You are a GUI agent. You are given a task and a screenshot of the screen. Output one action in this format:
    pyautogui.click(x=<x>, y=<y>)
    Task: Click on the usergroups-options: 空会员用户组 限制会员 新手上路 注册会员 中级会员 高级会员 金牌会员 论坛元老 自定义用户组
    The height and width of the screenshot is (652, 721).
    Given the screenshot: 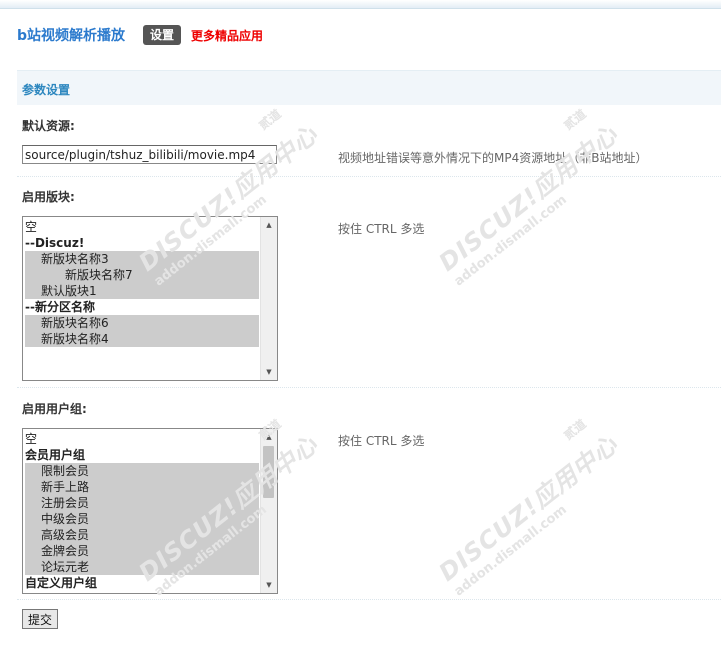 What is the action you would take?
    pyautogui.click(x=142, y=511)
    